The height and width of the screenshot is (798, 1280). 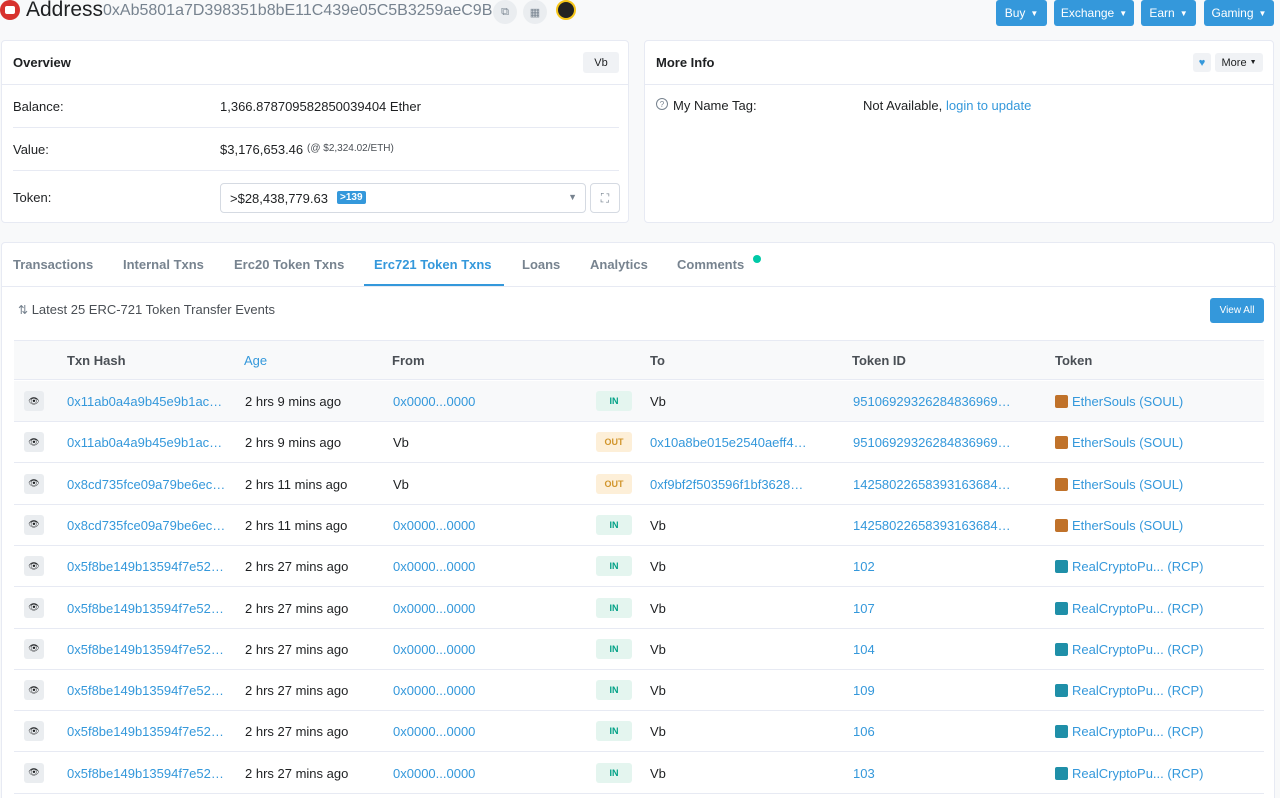 What do you see at coordinates (289, 264) in the screenshot?
I see `tab-erc20-token-txns: Erc20 Token Txns` at bounding box center [289, 264].